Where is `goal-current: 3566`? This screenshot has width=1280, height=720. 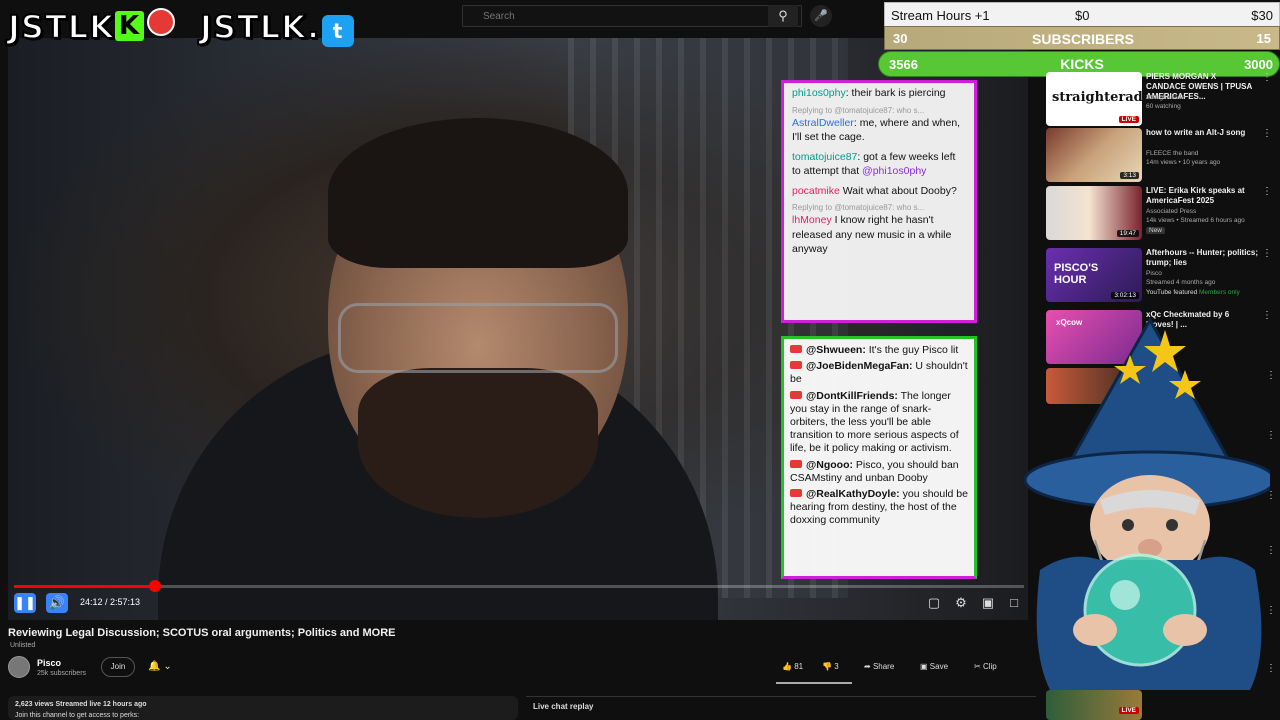
goal-current: 3566 is located at coordinates (903, 64).